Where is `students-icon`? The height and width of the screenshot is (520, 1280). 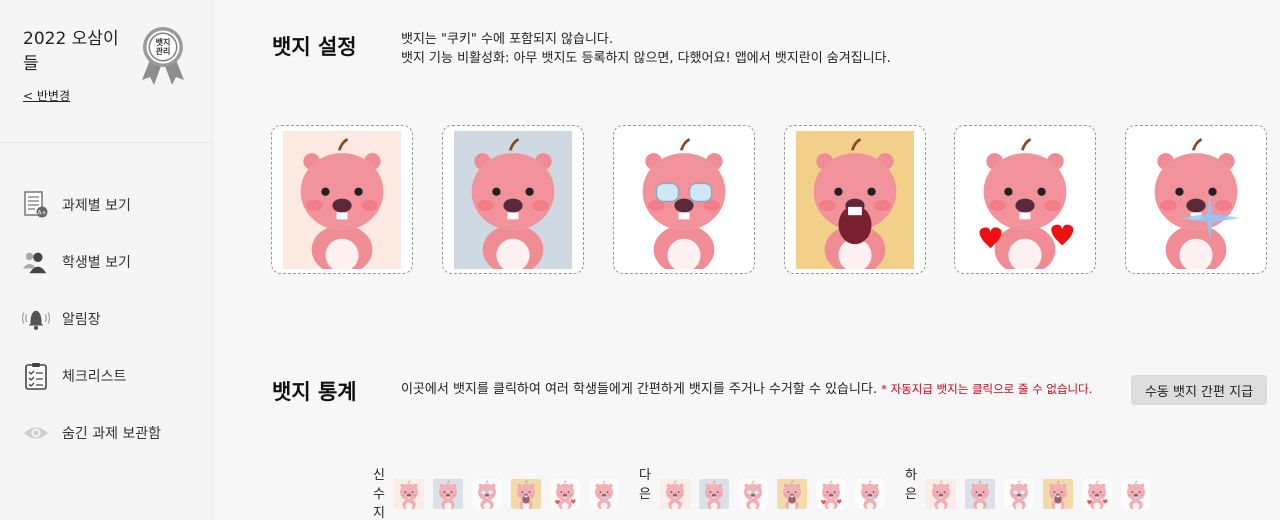
students-icon is located at coordinates (36, 262).